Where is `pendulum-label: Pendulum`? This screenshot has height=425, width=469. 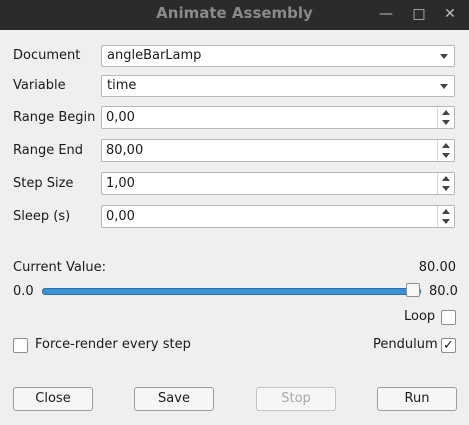 pendulum-label: Pendulum is located at coordinates (405, 344).